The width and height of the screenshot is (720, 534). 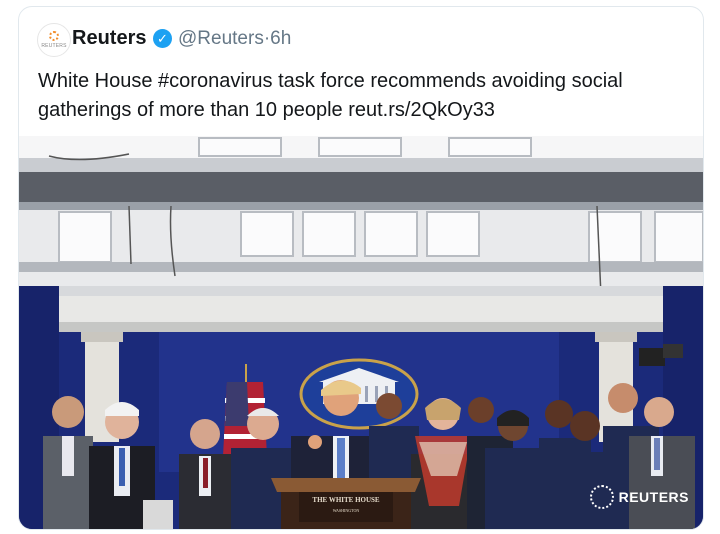 What do you see at coordinates (653, 497) in the screenshot?
I see `watermark-text: REUTERS` at bounding box center [653, 497].